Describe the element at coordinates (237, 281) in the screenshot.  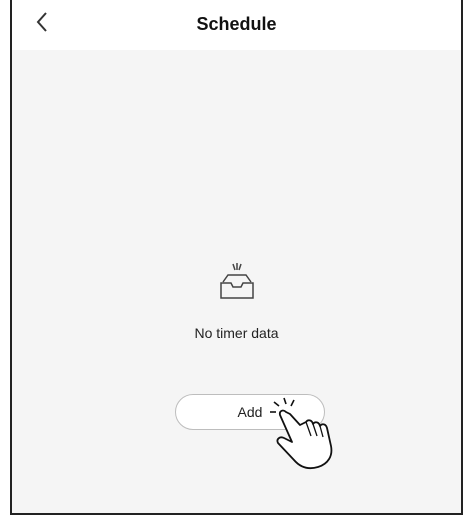
I see `empty-tray-icon` at that location.